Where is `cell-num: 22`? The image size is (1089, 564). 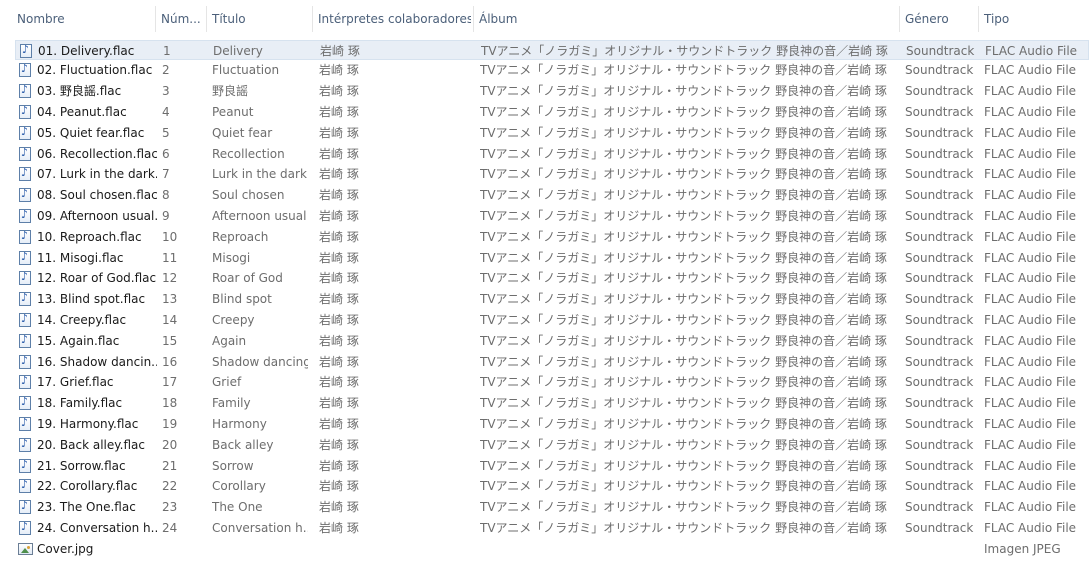 cell-num: 22 is located at coordinates (170, 486).